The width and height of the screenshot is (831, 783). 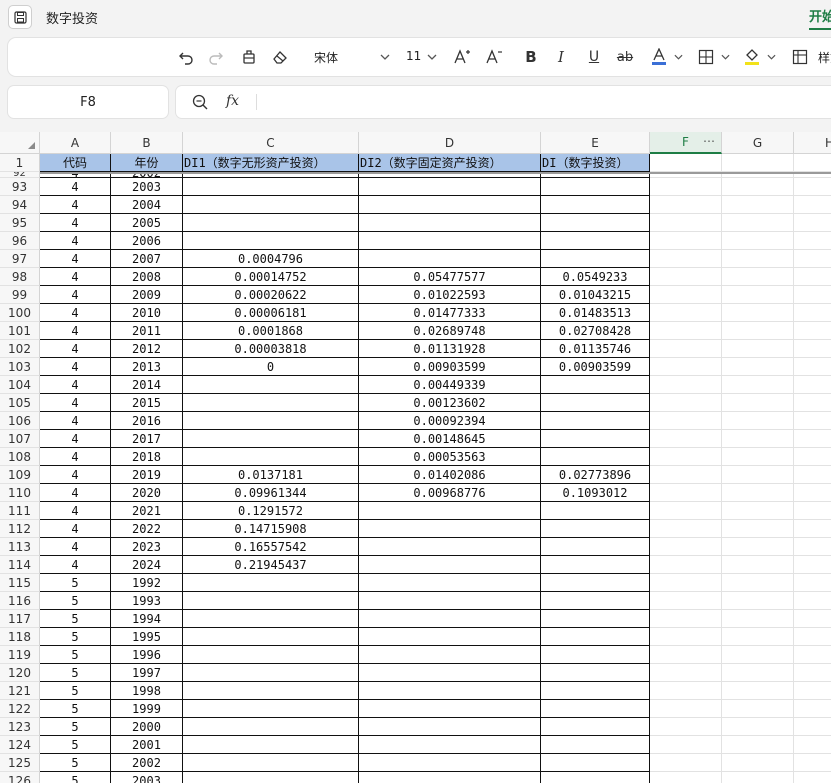 I want to click on underline-icon: U, so click(x=594, y=57).